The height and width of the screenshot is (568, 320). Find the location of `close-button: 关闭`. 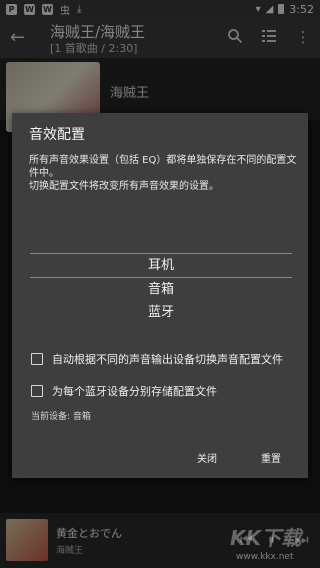

close-button: 关闭 is located at coordinates (207, 457).